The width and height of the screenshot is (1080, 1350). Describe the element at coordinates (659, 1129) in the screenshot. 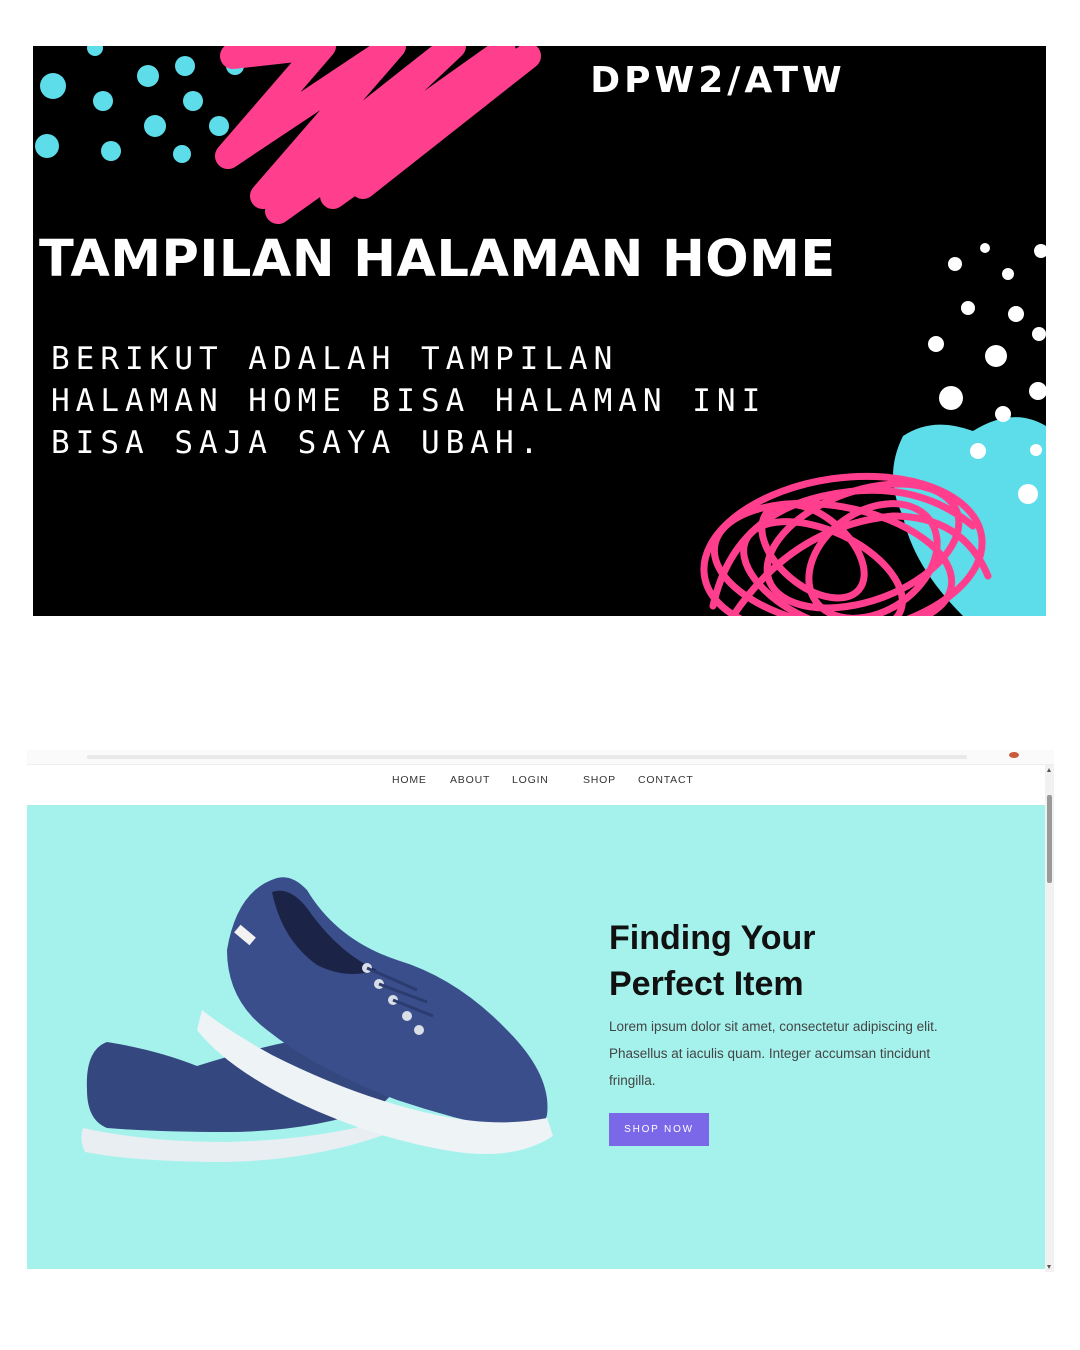

I see `shop-now-button: SHOP NOW` at that location.